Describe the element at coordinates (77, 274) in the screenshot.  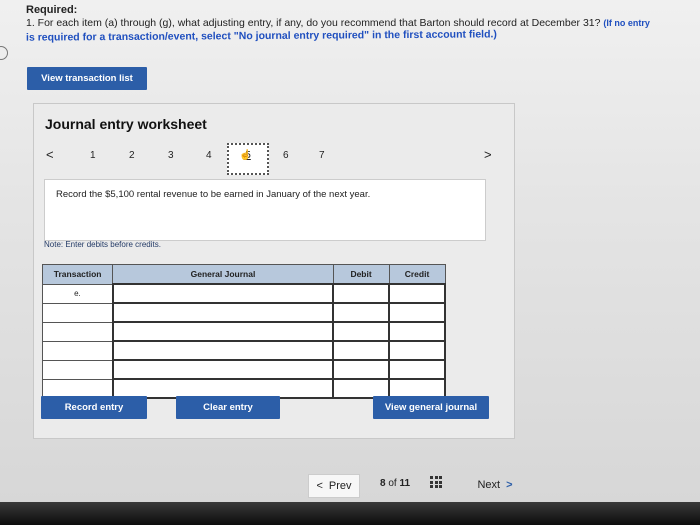
I see `col-transaction: Transaction` at that location.